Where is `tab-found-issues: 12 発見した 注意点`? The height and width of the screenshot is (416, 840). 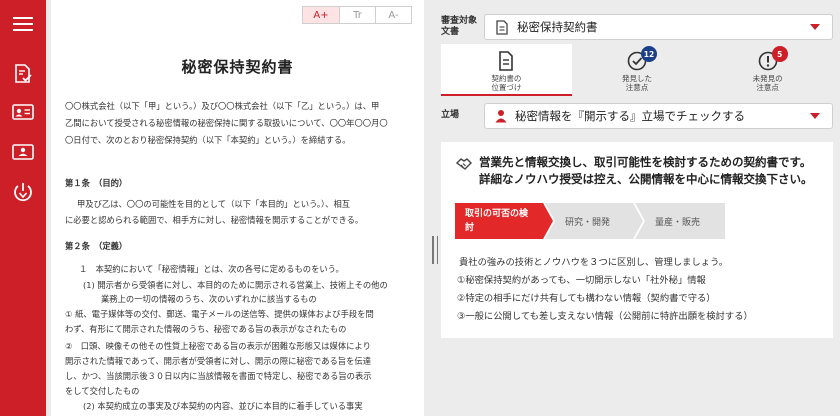
tab-found-issues: 12 発見した 注意点 is located at coordinates (637, 70).